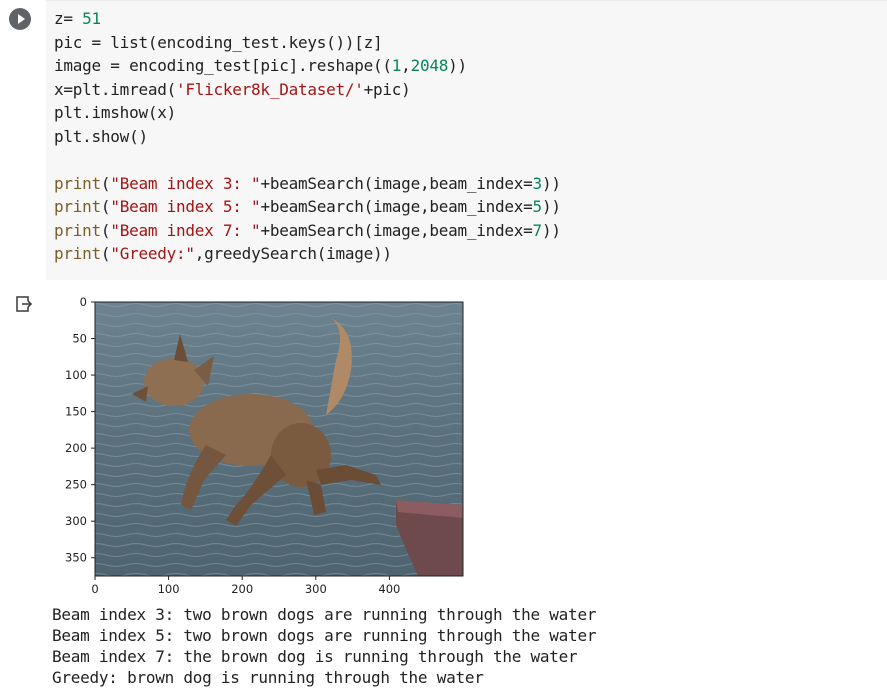  Describe the element at coordinates (429, 65) in the screenshot. I see `code-token: 2048` at that location.